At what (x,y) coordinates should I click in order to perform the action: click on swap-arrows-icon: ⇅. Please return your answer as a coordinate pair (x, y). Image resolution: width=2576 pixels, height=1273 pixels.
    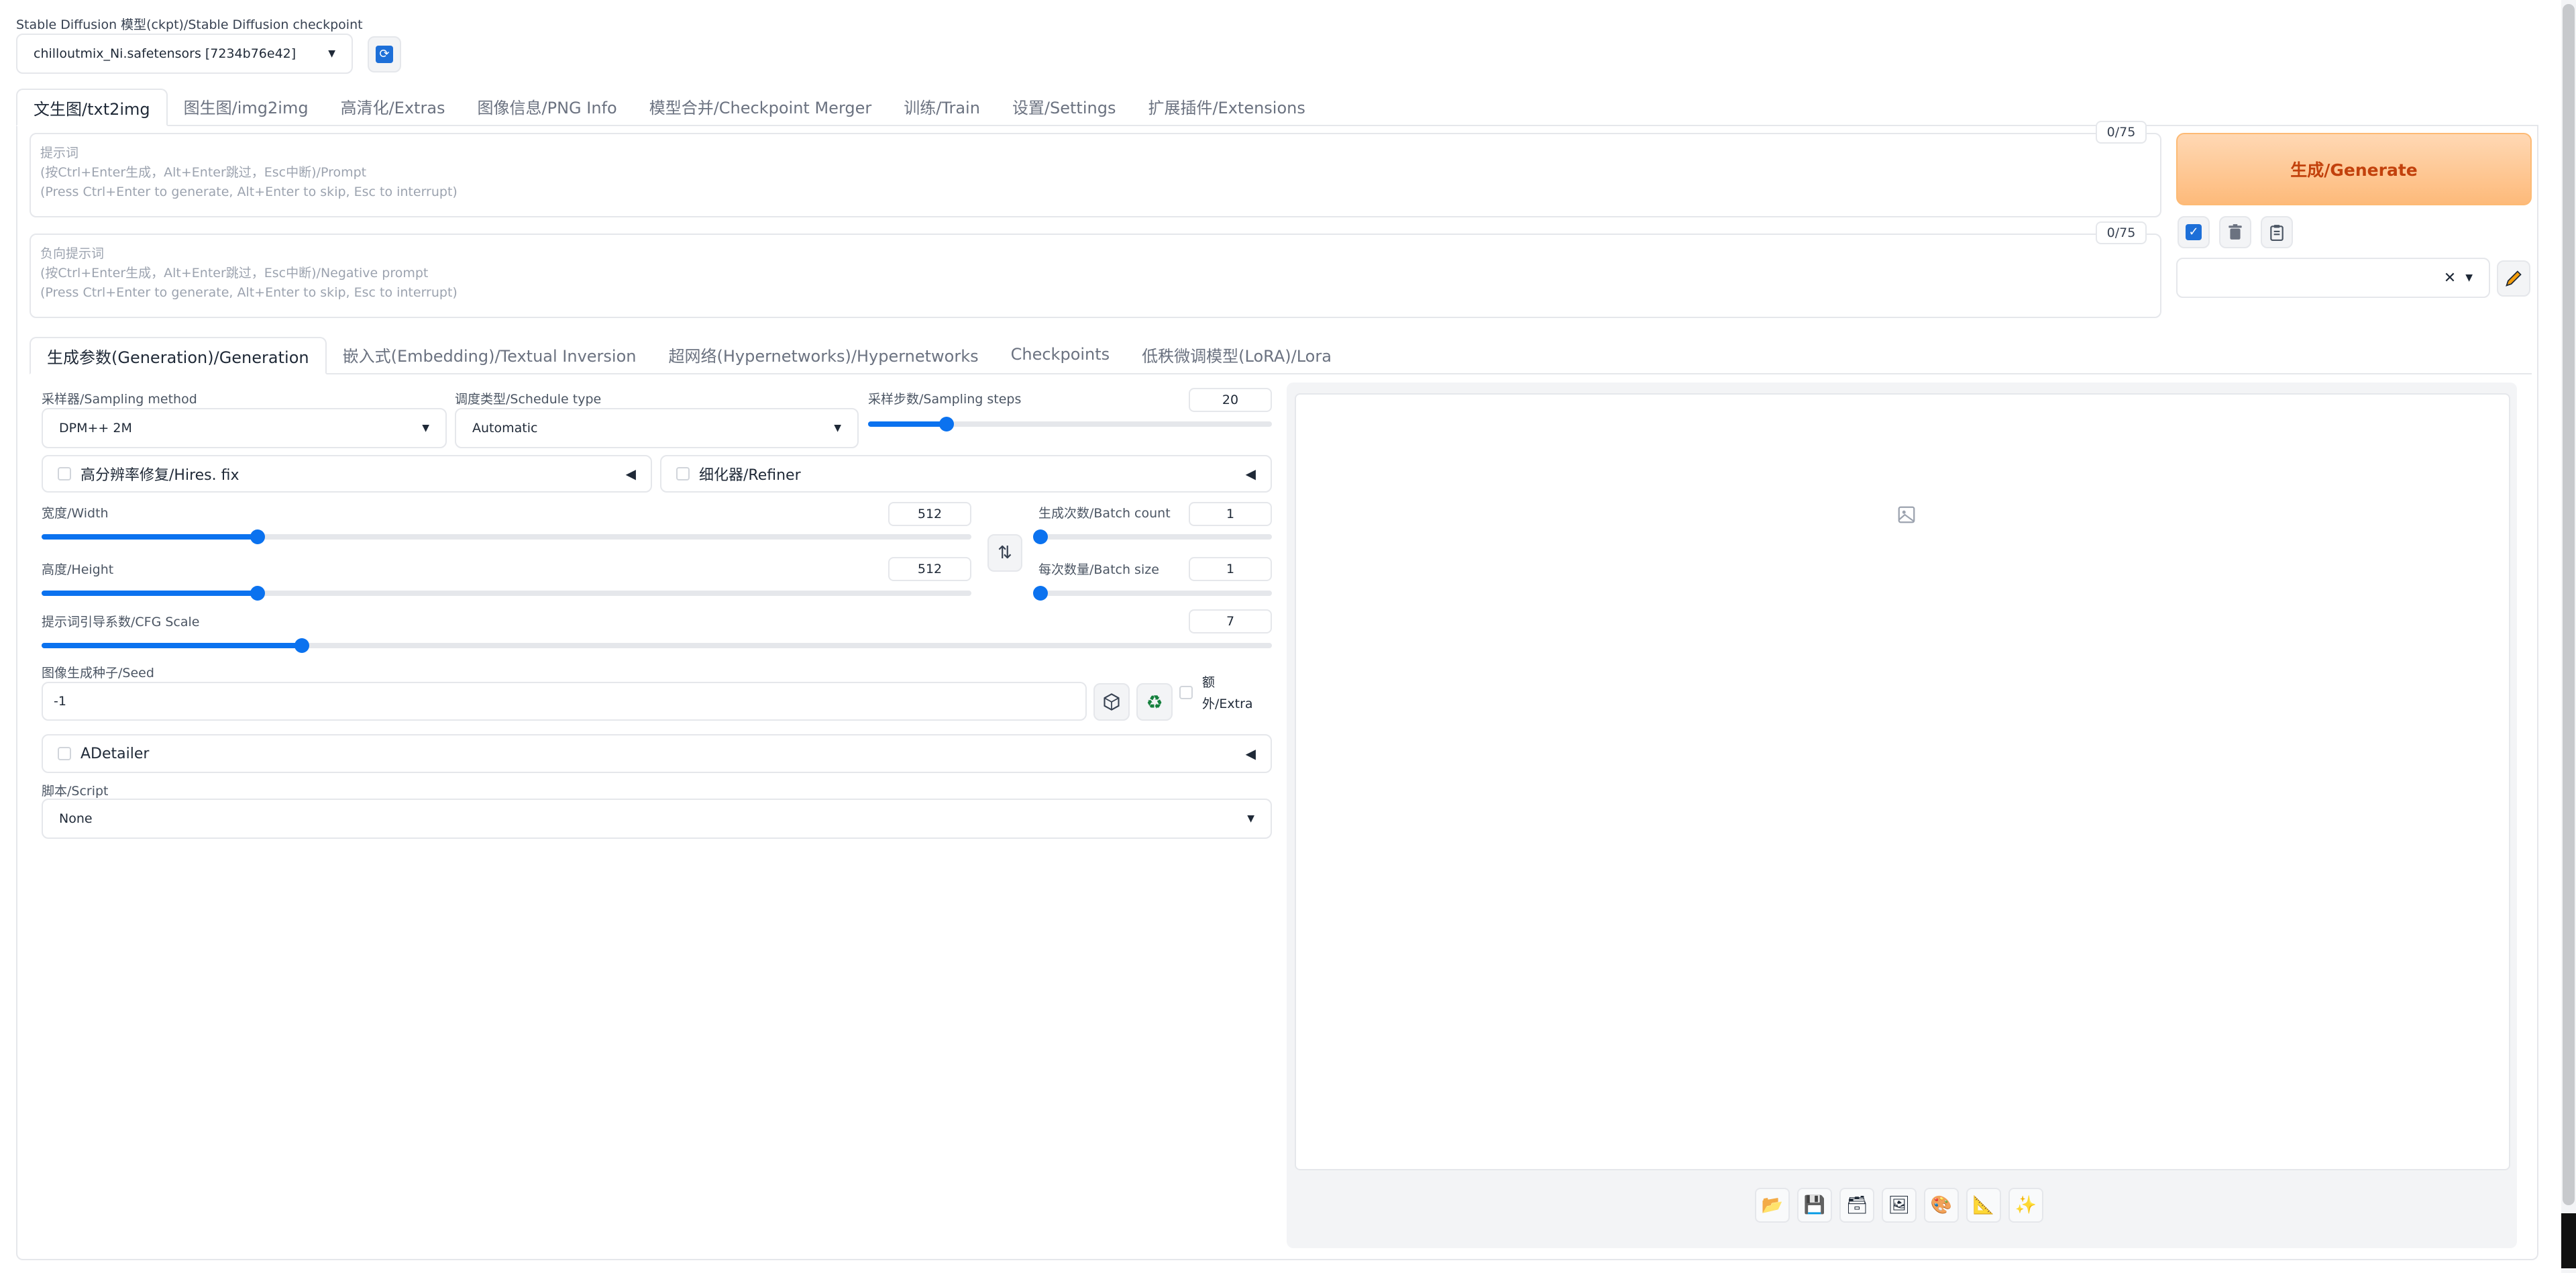
    Looking at the image, I should click on (1005, 553).